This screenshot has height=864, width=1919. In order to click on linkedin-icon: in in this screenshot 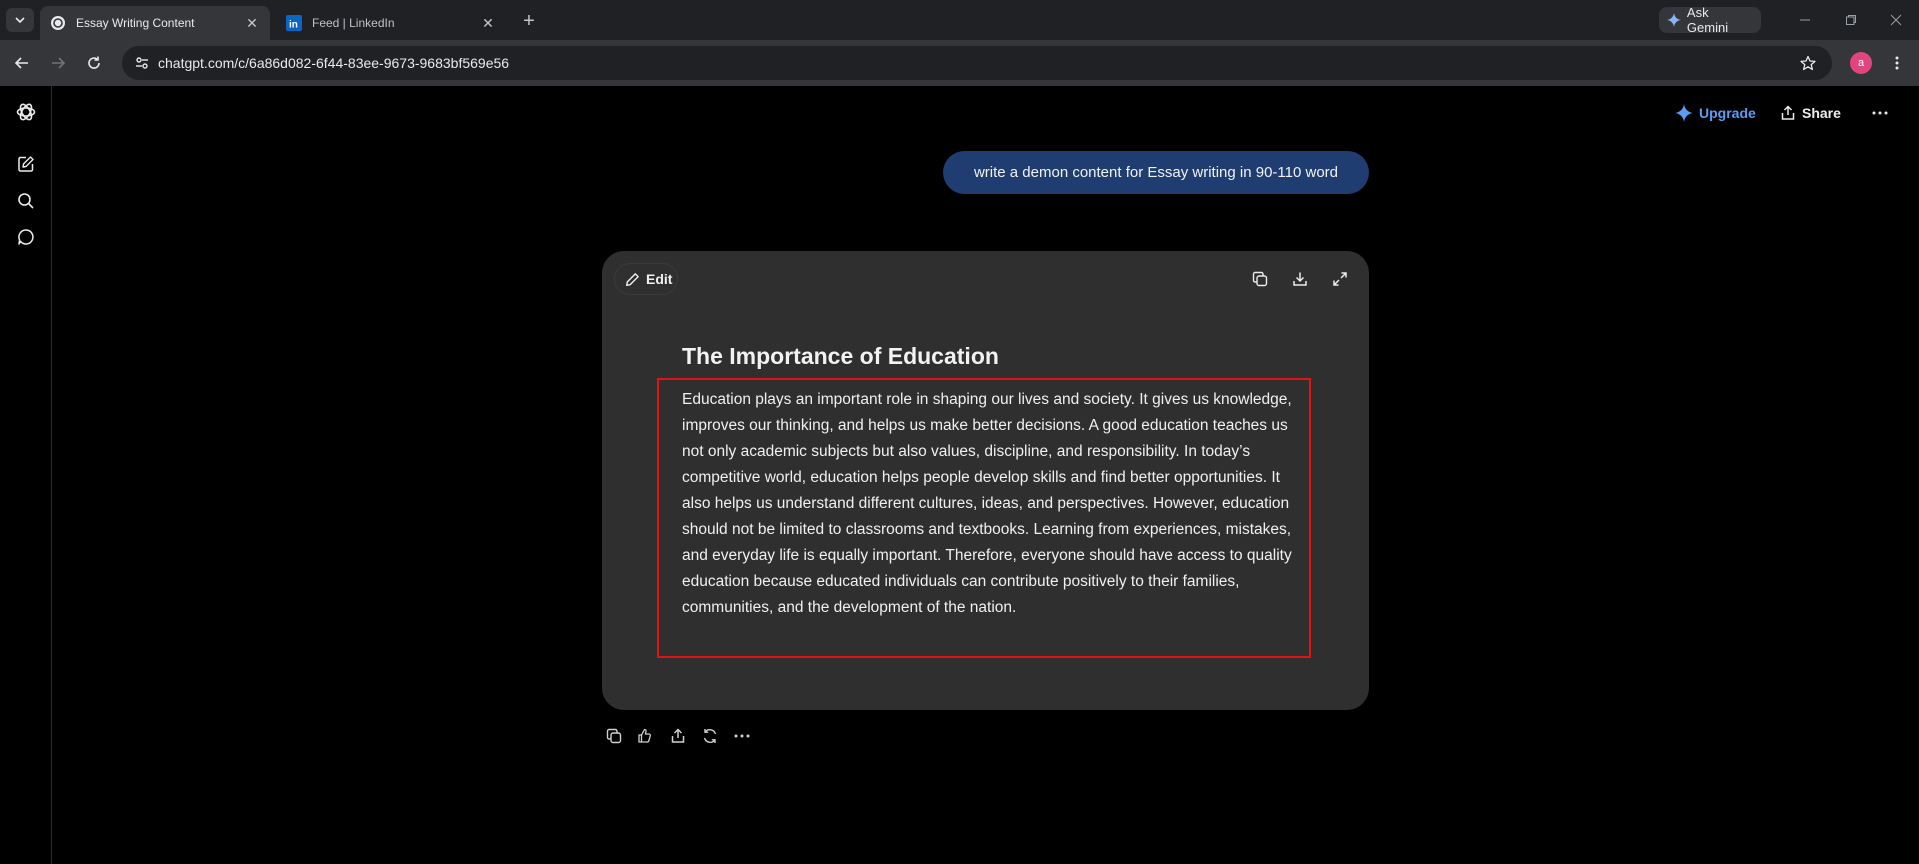, I will do `click(294, 23)`.